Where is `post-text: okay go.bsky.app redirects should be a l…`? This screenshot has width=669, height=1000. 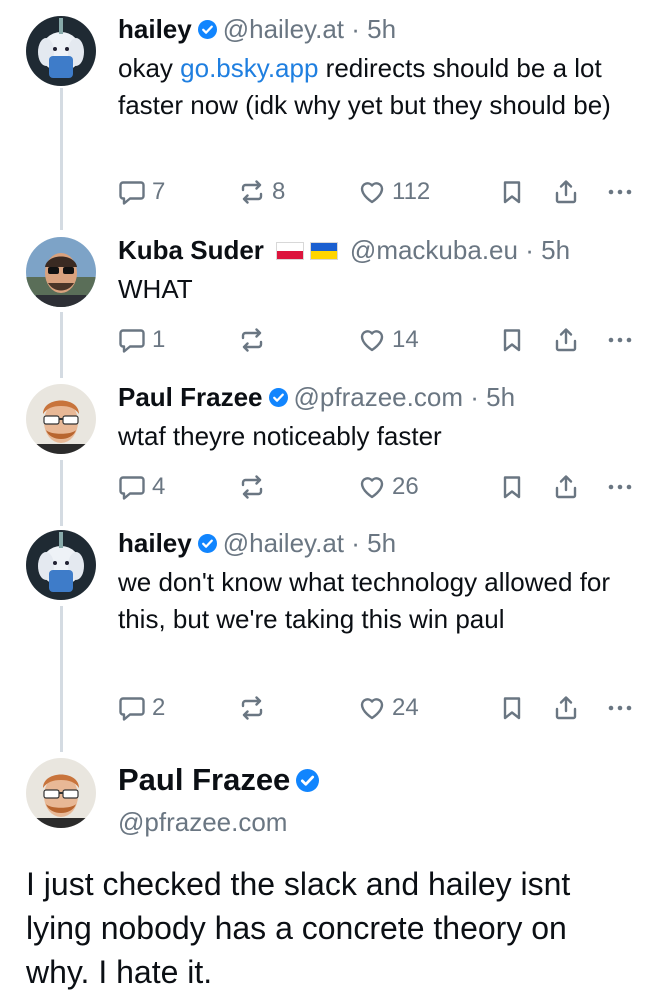
post-text: okay go.bsky.app redirects should be a l… is located at coordinates (384, 87).